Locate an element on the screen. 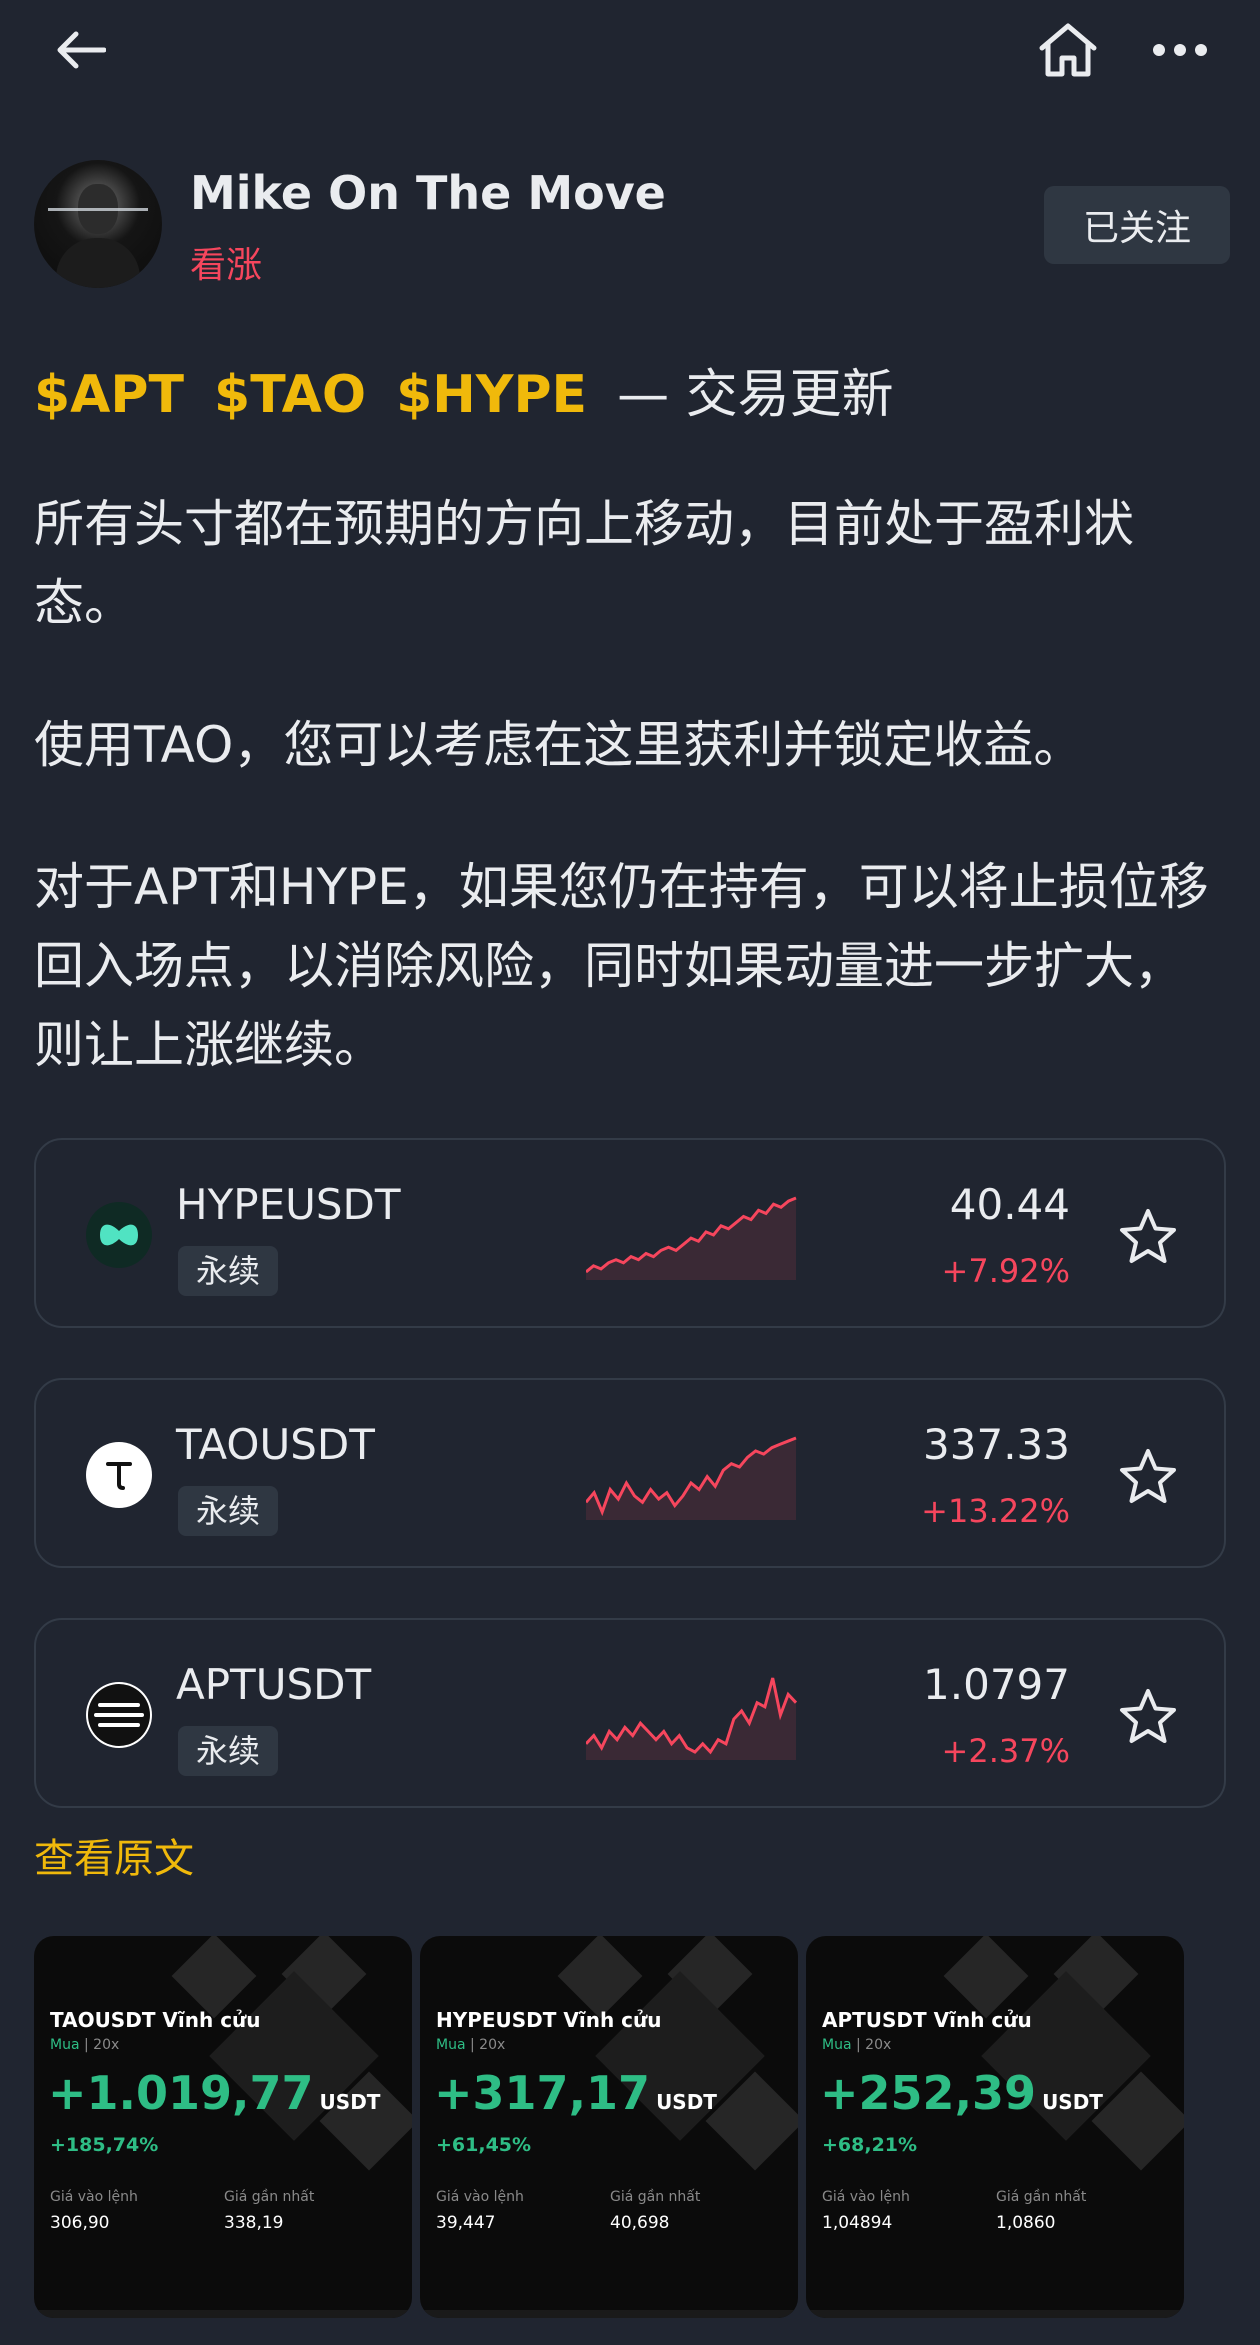 The height and width of the screenshot is (2345, 1260). tao-coin-icon is located at coordinates (119, 1475).